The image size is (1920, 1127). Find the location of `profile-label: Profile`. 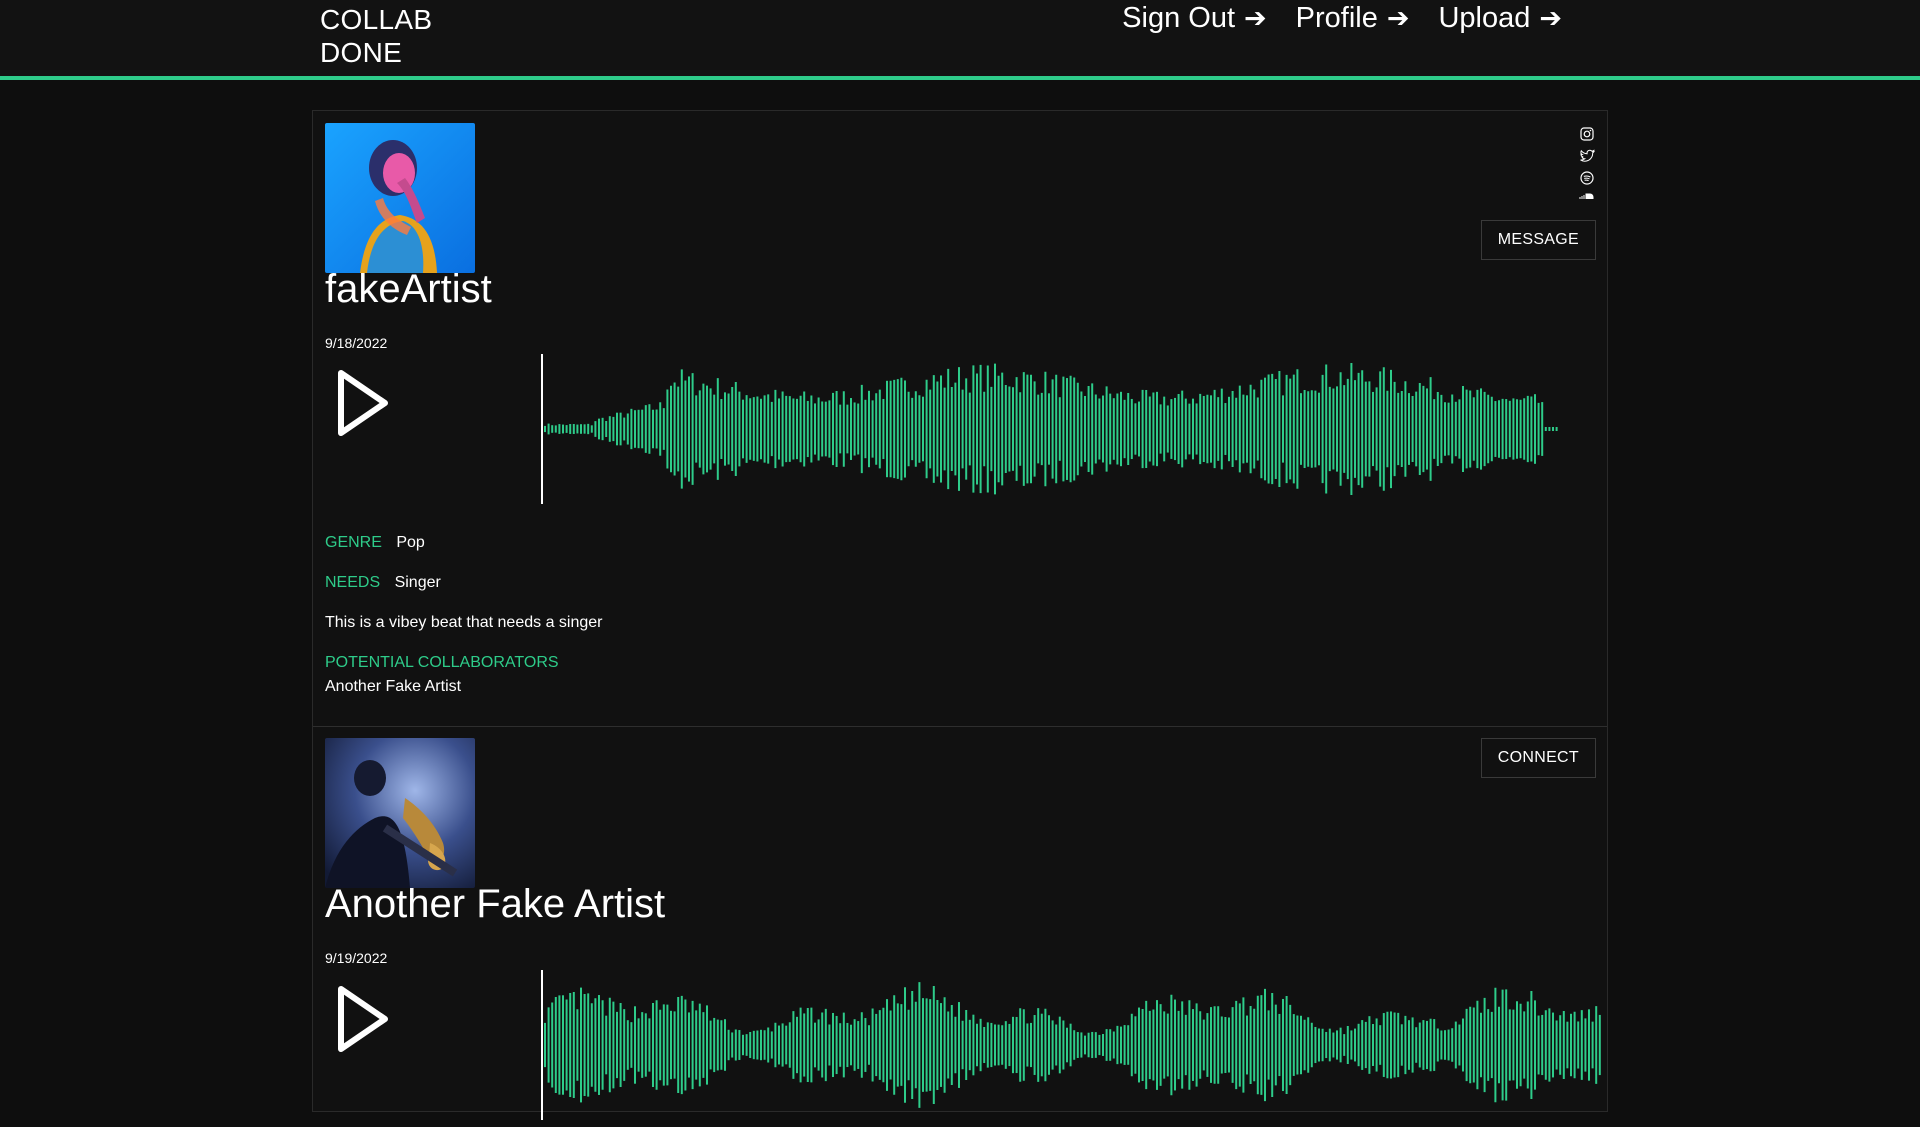

profile-label: Profile is located at coordinates (1336, 18).